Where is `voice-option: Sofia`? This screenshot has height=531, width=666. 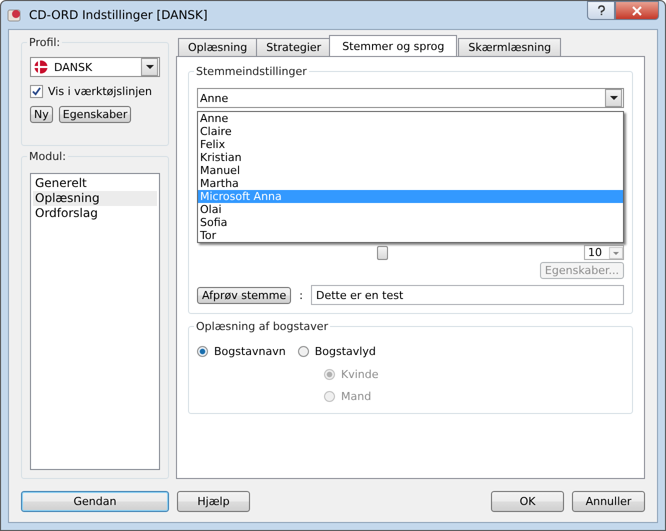 voice-option: Sofia is located at coordinates (410, 222).